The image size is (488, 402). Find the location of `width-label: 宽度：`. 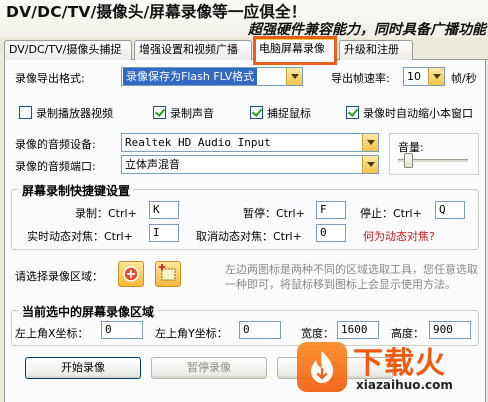

width-label: 宽度： is located at coordinates (317, 333).